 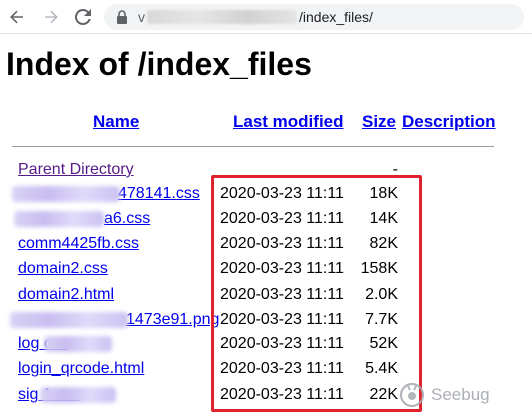 I want to click on file-link: domain2.css, so click(x=63, y=268).